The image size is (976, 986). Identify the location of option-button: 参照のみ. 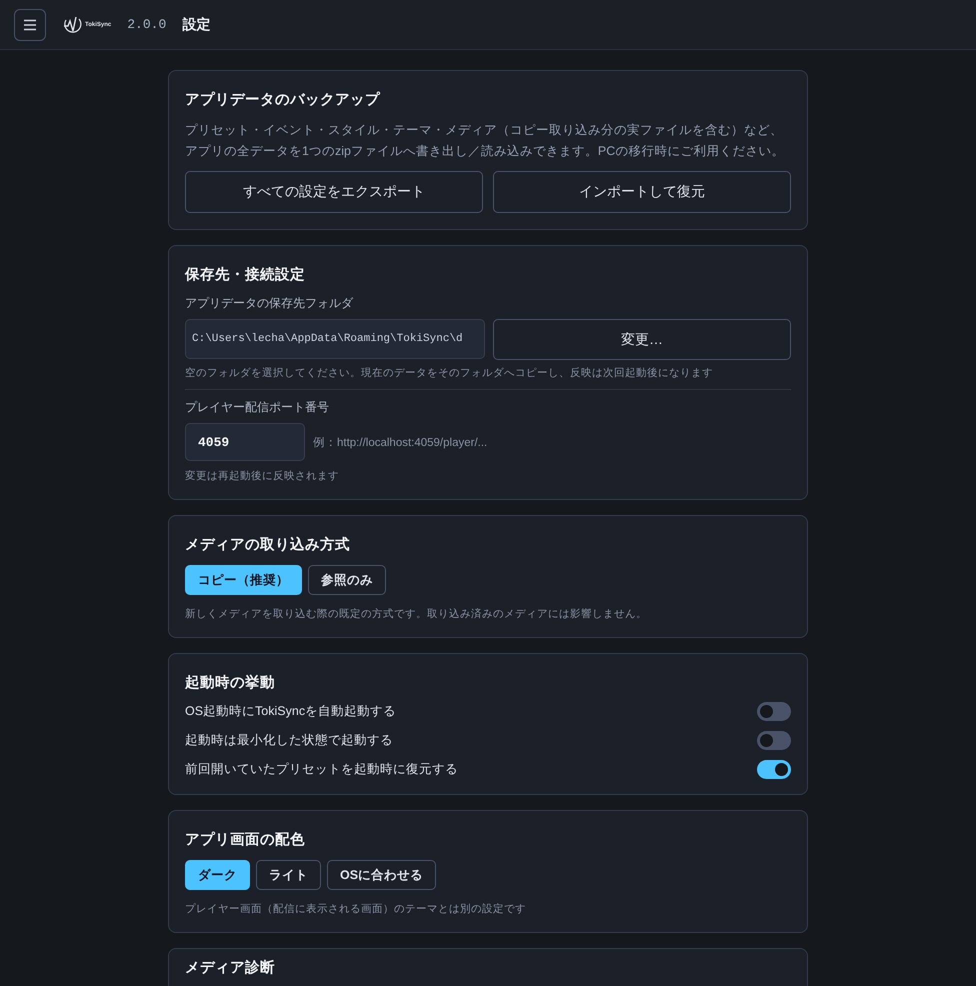
(347, 580).